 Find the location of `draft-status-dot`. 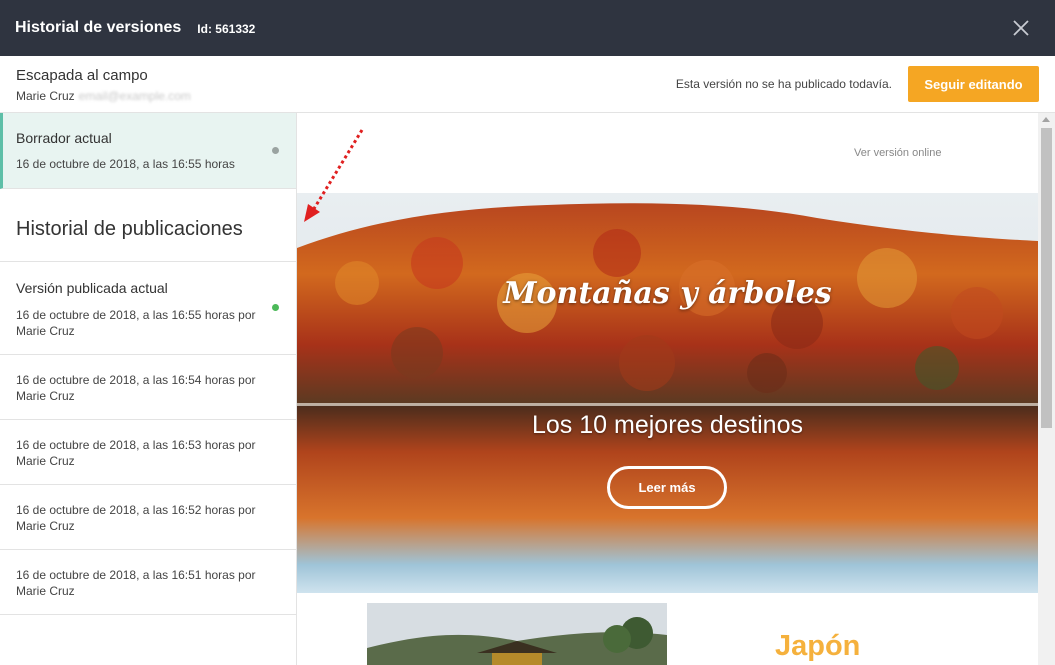

draft-status-dot is located at coordinates (275, 150).